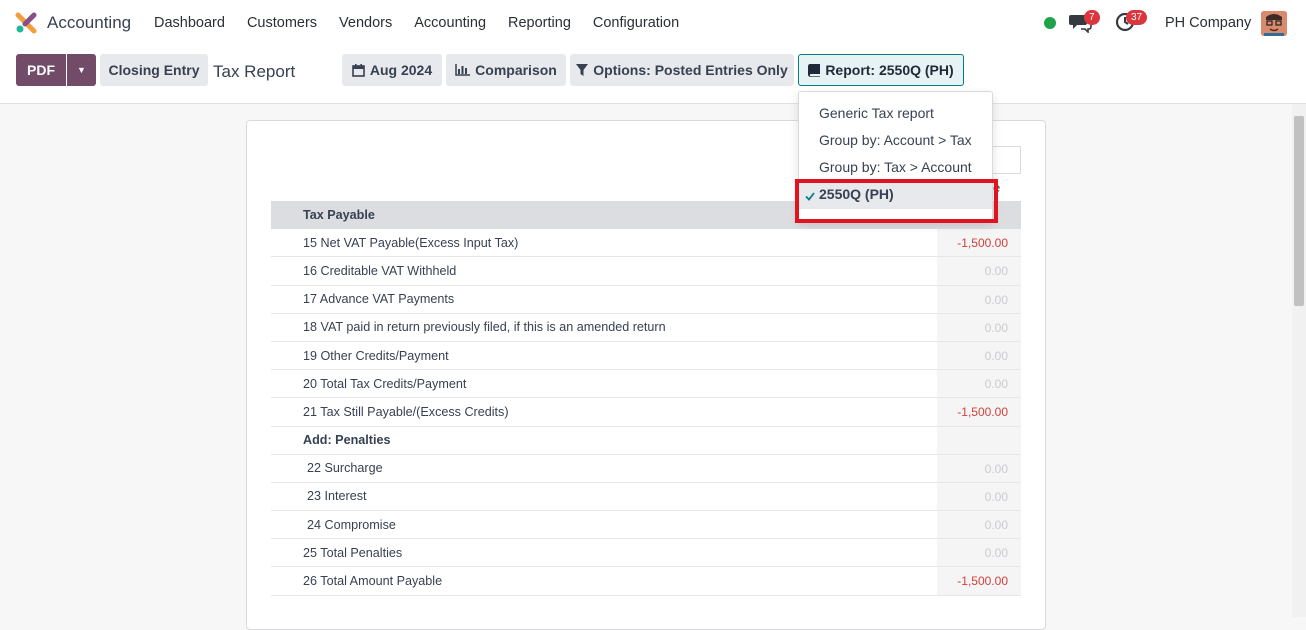  Describe the element at coordinates (895, 140) in the screenshot. I see `dropdown-item-group-account-tax: Group by: Account > Tax` at that location.